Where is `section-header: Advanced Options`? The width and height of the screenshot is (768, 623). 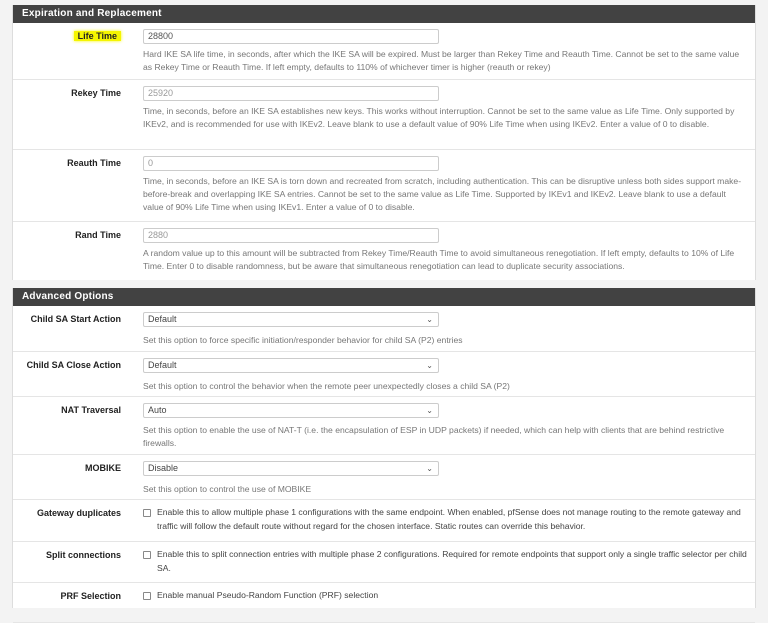 section-header: Advanced Options is located at coordinates (384, 297).